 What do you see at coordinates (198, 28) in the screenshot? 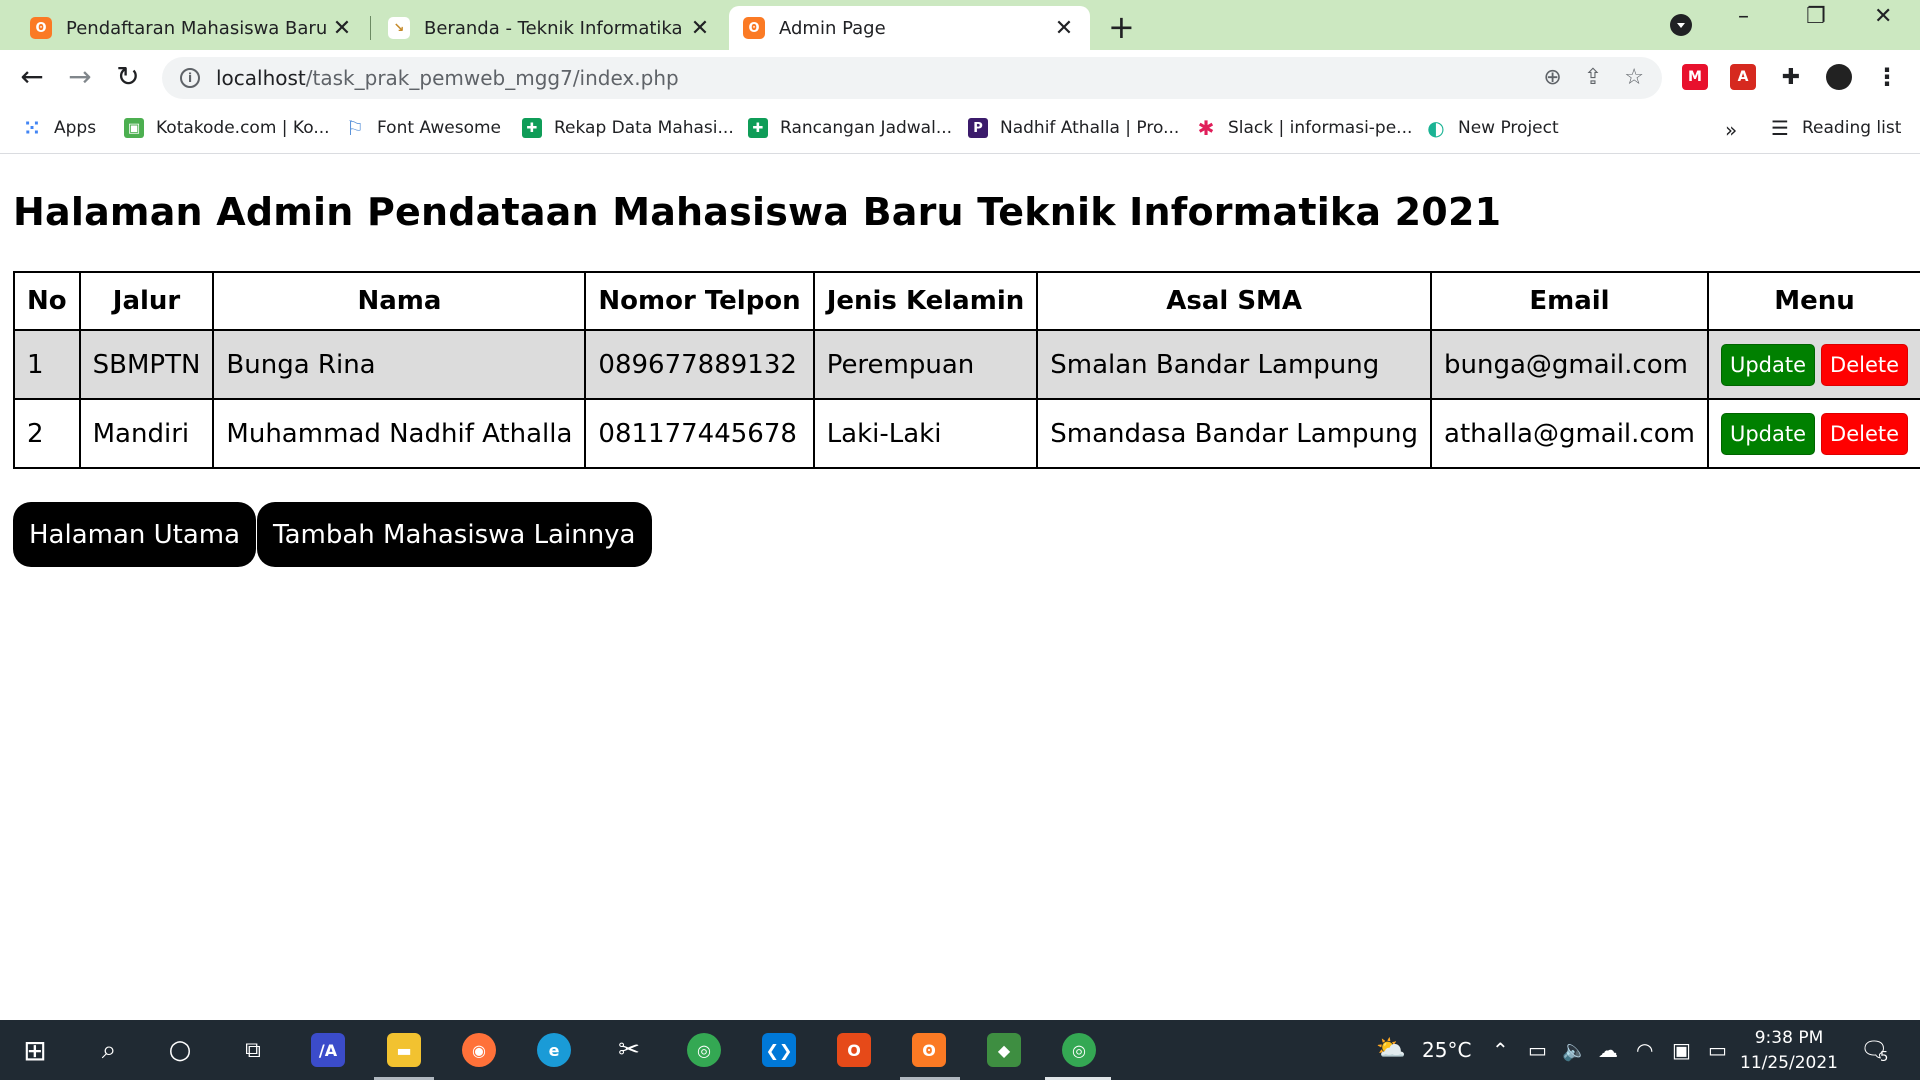
I see `tab-title: Pendaftaran Mahasiswa Baru IF 2` at bounding box center [198, 28].